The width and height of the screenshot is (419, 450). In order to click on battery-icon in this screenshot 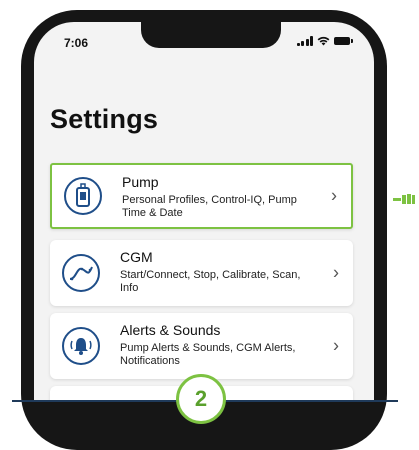, I will do `click(343, 41)`.